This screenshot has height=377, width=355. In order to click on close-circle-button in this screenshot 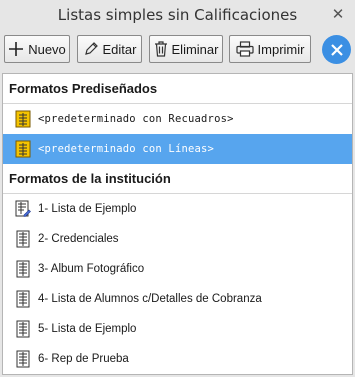, I will do `click(336, 49)`.